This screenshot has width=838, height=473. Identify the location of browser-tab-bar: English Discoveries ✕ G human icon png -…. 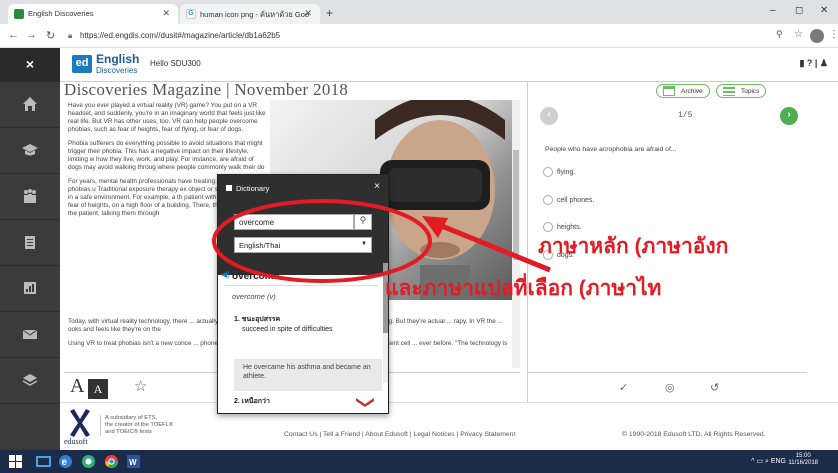
(419, 12).